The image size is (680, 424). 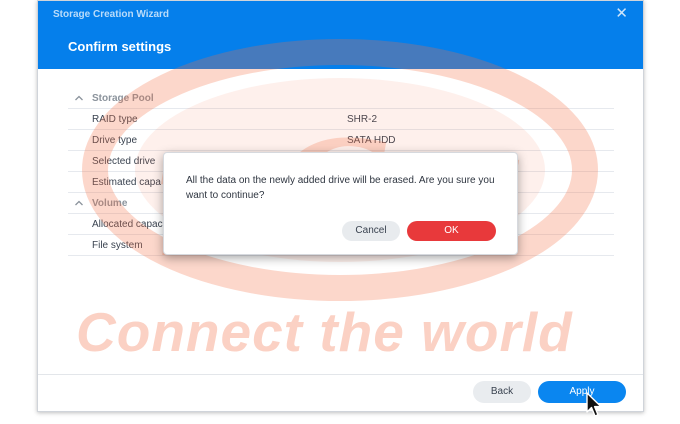 I want to click on window-title: Storage Creation Wizard, so click(x=111, y=14).